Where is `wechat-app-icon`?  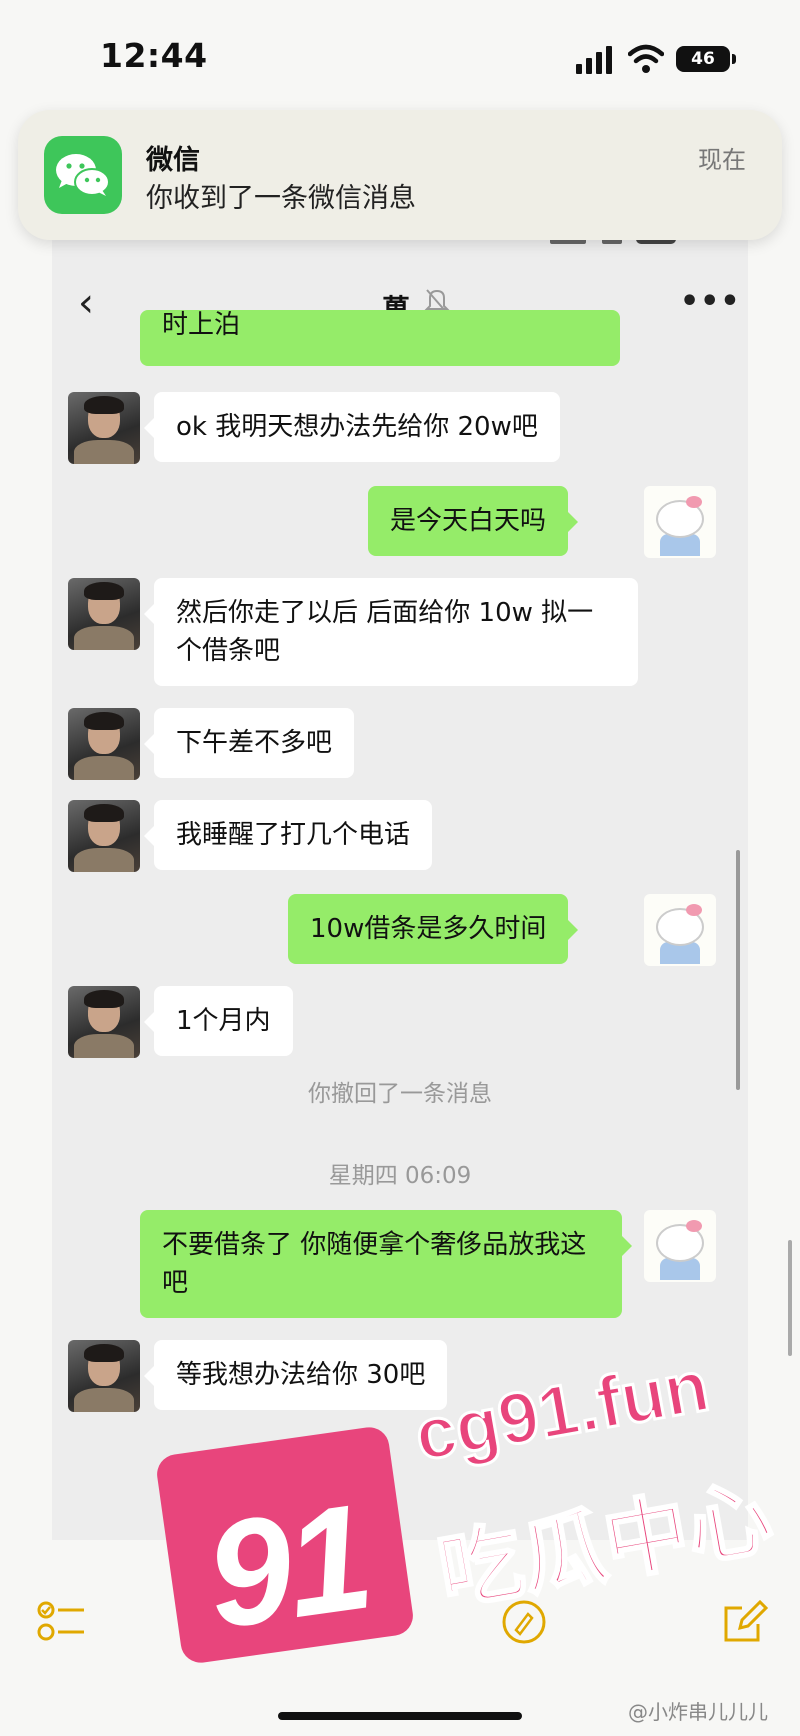 wechat-app-icon is located at coordinates (83, 175).